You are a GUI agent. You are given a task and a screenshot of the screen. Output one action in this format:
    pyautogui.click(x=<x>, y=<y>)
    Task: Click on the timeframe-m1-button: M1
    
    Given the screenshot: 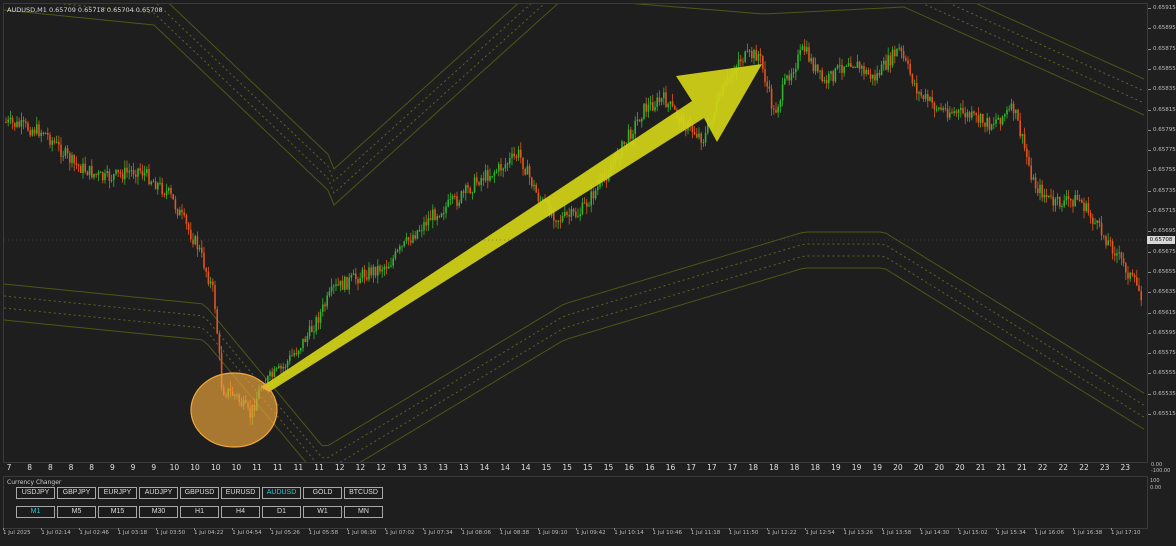 What is the action you would take?
    pyautogui.click(x=35, y=512)
    